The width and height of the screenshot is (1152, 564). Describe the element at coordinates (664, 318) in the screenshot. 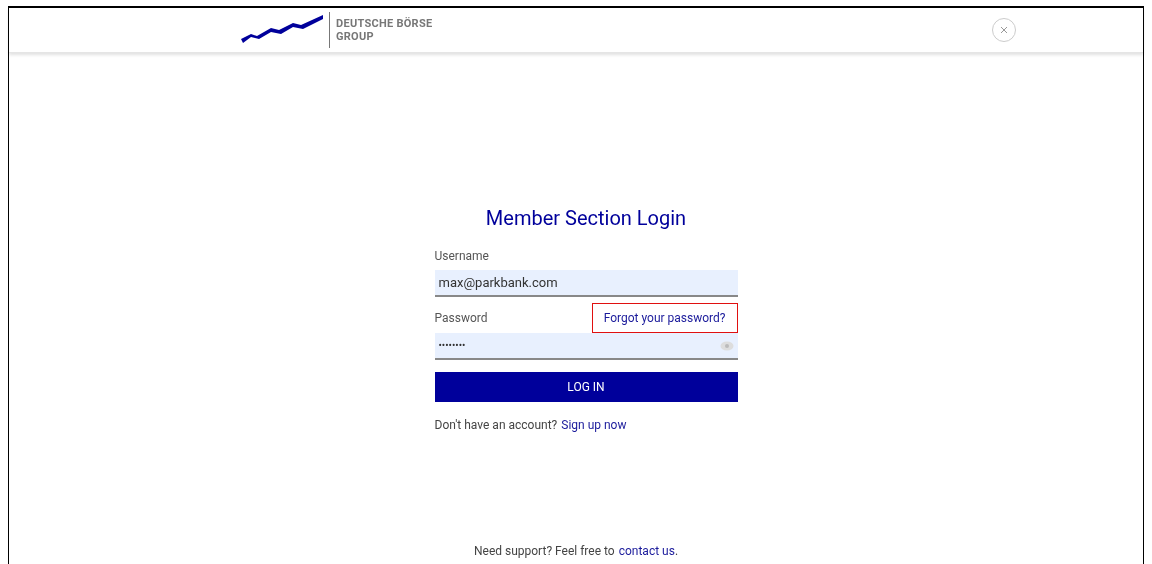

I see `forgot-password-link: Forgot your password?` at that location.